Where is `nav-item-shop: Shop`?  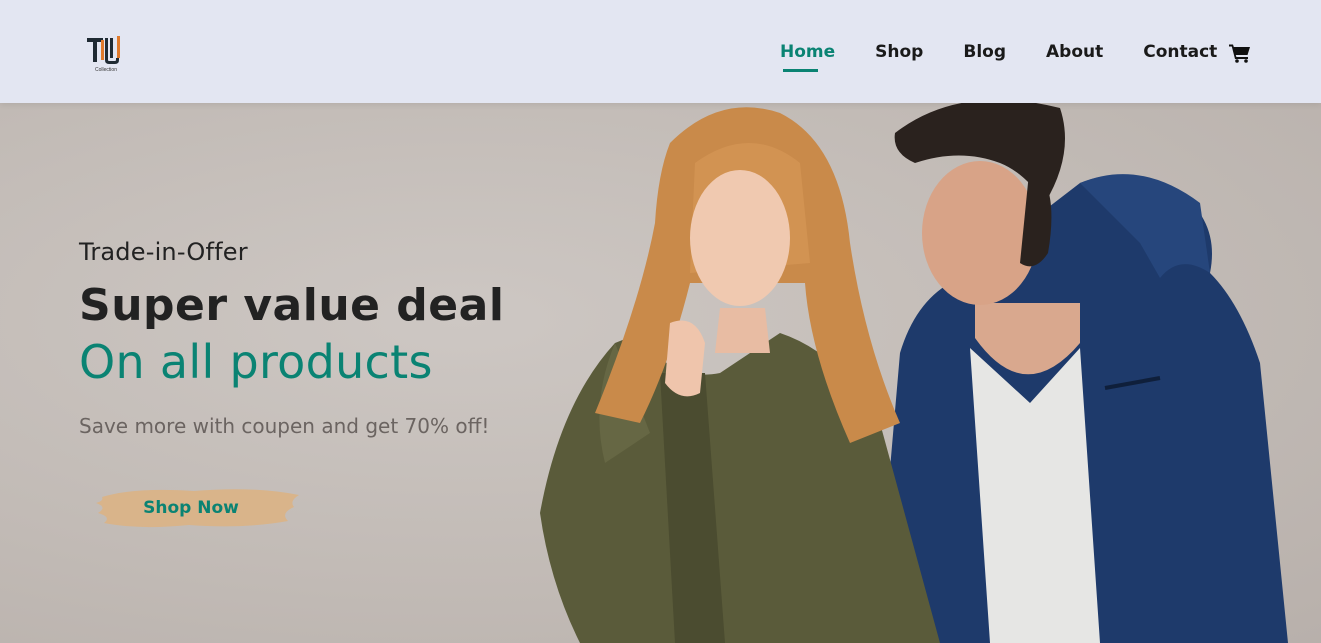
nav-item-shop: Shop is located at coordinates (899, 52).